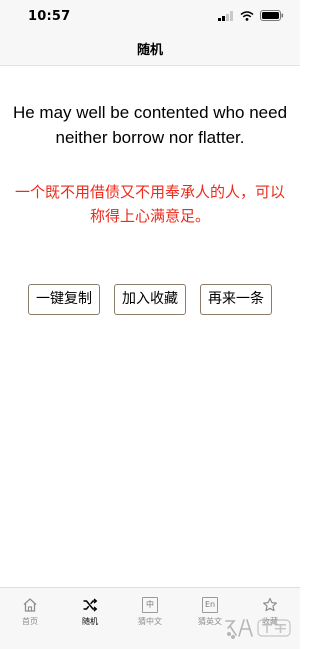 The image size is (320, 649). I want to click on copy-button: 一键复制, so click(64, 299).